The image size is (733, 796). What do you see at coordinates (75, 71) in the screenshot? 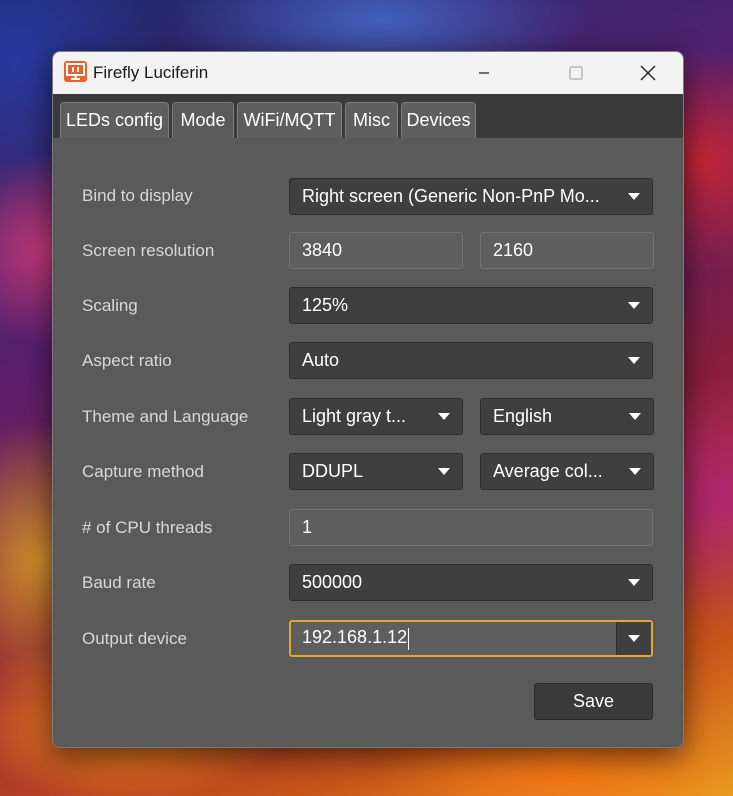
I see `app-logo-icon` at bounding box center [75, 71].